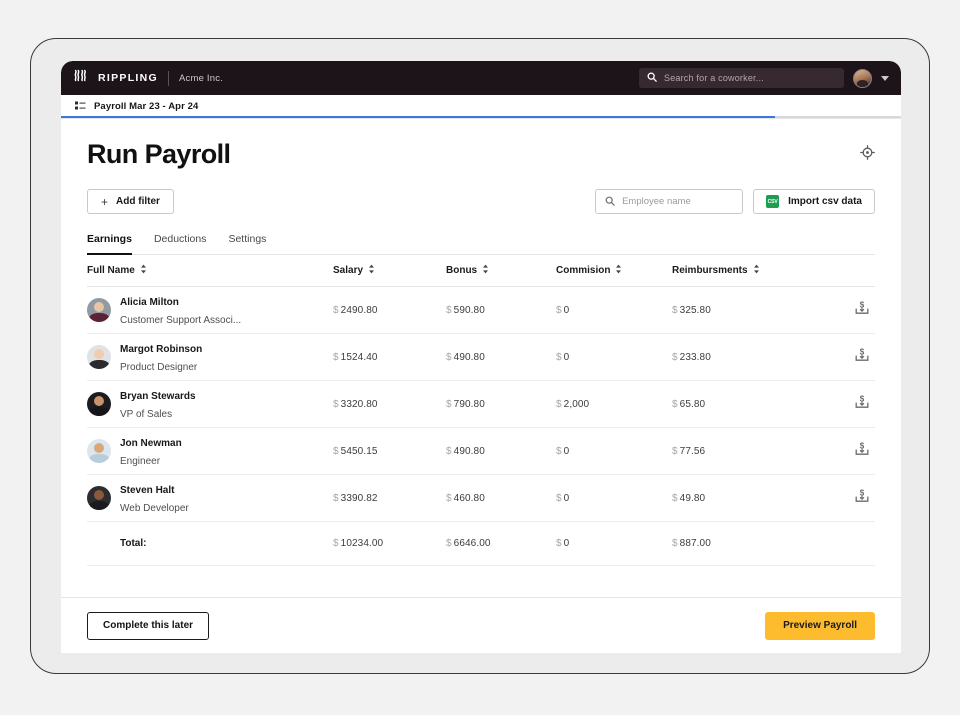 The image size is (960, 715). Describe the element at coordinates (563, 543) in the screenshot. I see `total-commission: $0` at that location.